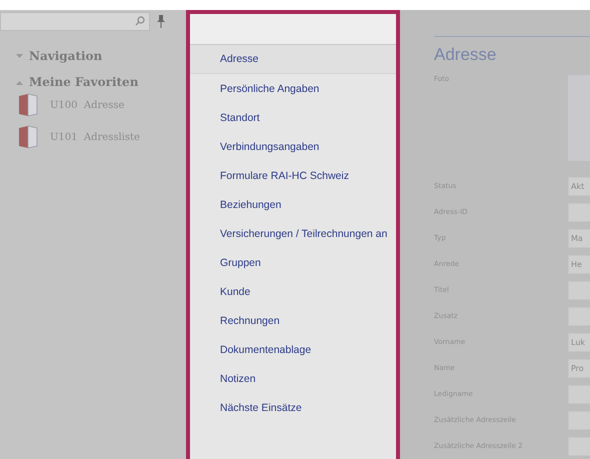  I want to click on menu-item: Gruppen, so click(293, 262).